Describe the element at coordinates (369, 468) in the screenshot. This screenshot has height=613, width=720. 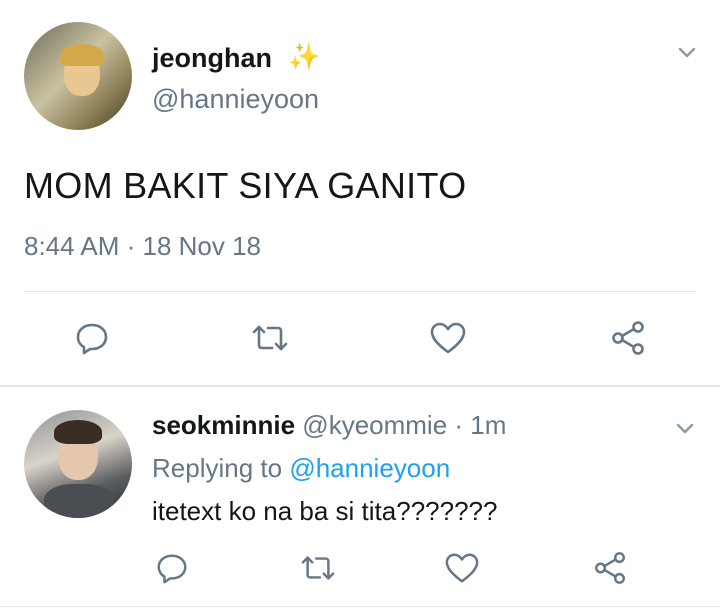
I see `mention-link: @hannieyoon` at that location.